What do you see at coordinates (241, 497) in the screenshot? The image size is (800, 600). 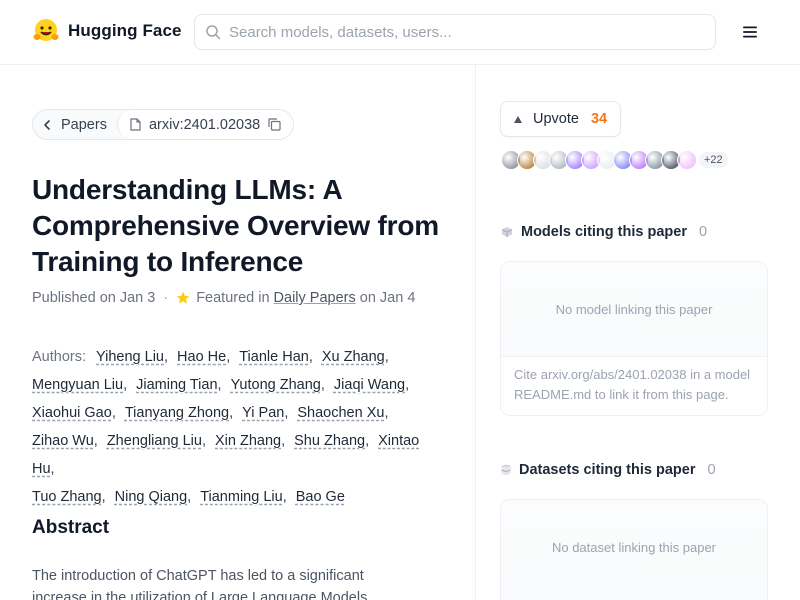 I see `author-link: Tianming Liu` at bounding box center [241, 497].